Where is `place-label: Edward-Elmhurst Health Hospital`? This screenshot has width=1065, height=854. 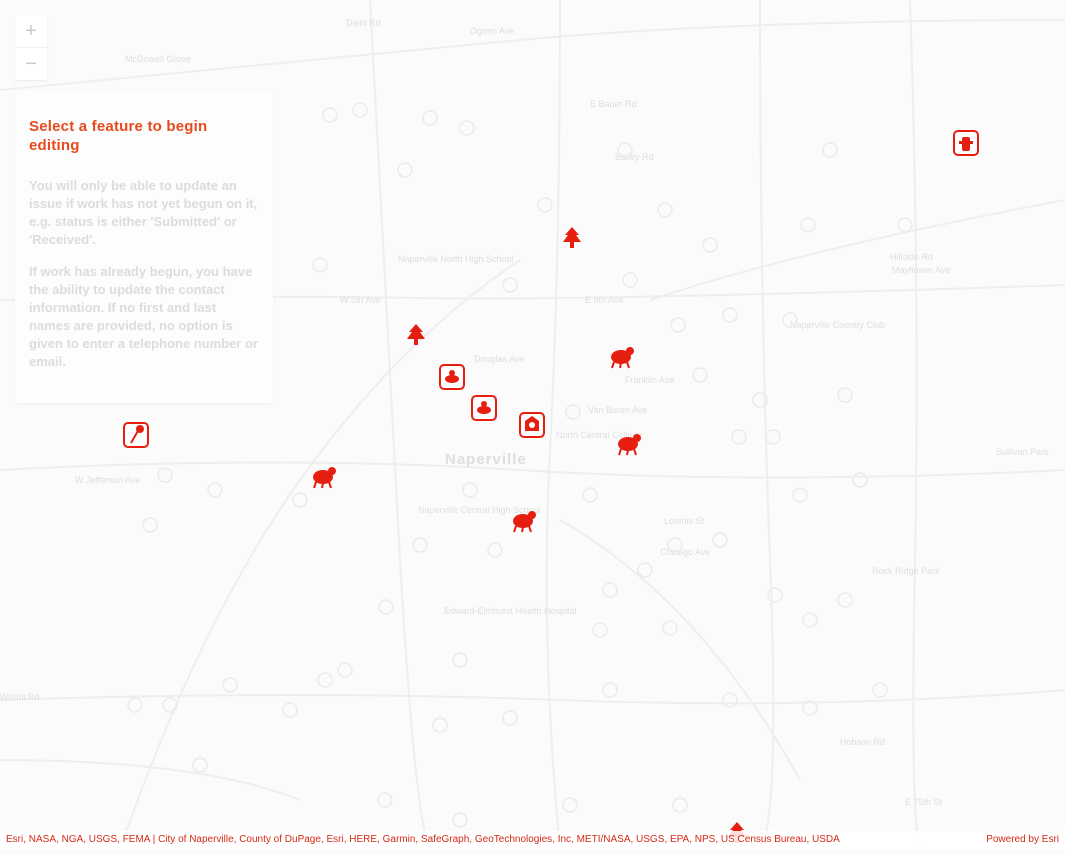 place-label: Edward-Elmhurst Health Hospital is located at coordinates (510, 611).